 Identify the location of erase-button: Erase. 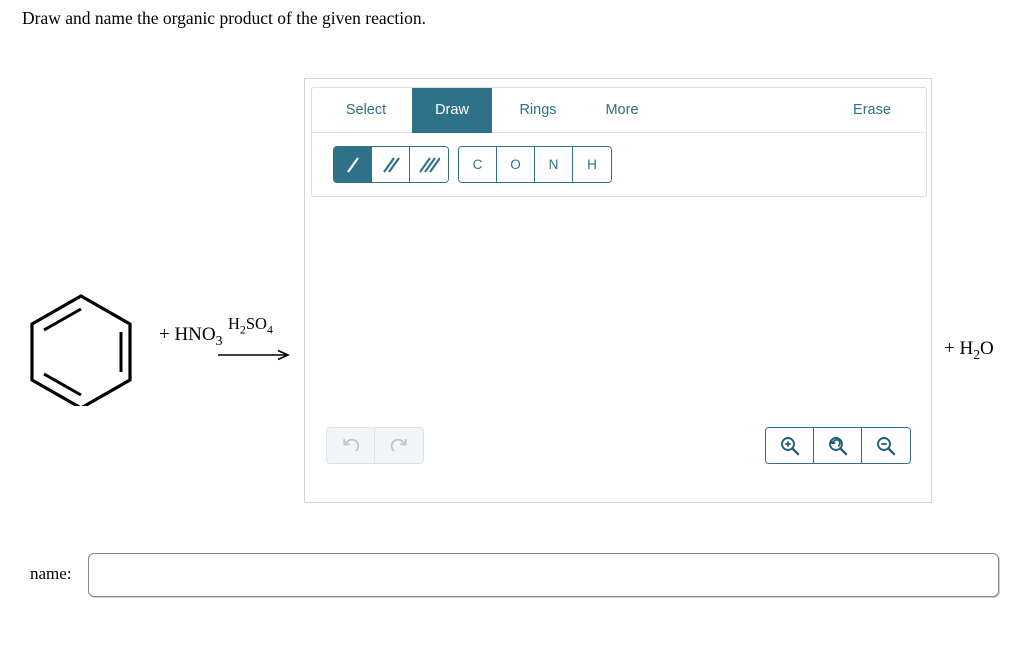
(872, 110).